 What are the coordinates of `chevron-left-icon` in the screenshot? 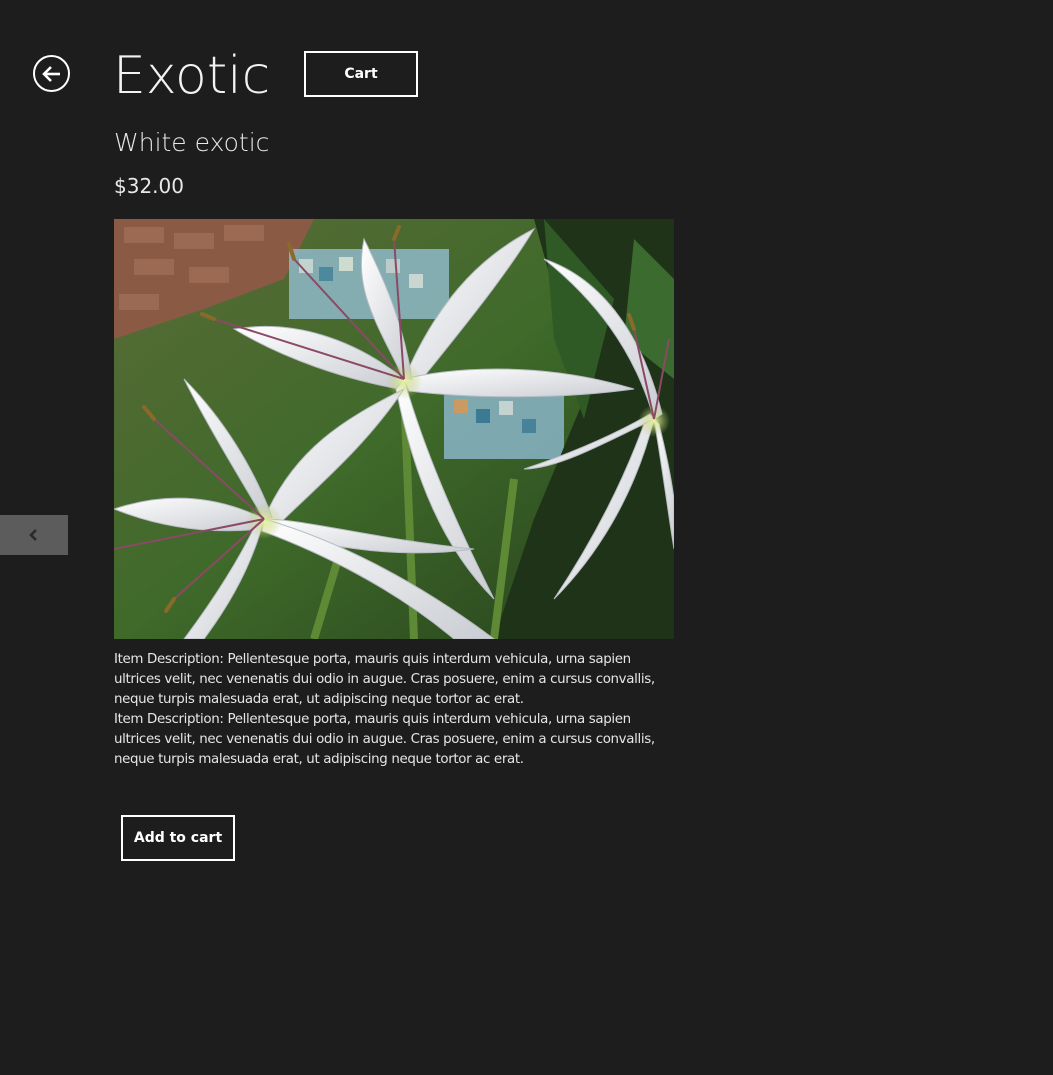 It's located at (33, 535).